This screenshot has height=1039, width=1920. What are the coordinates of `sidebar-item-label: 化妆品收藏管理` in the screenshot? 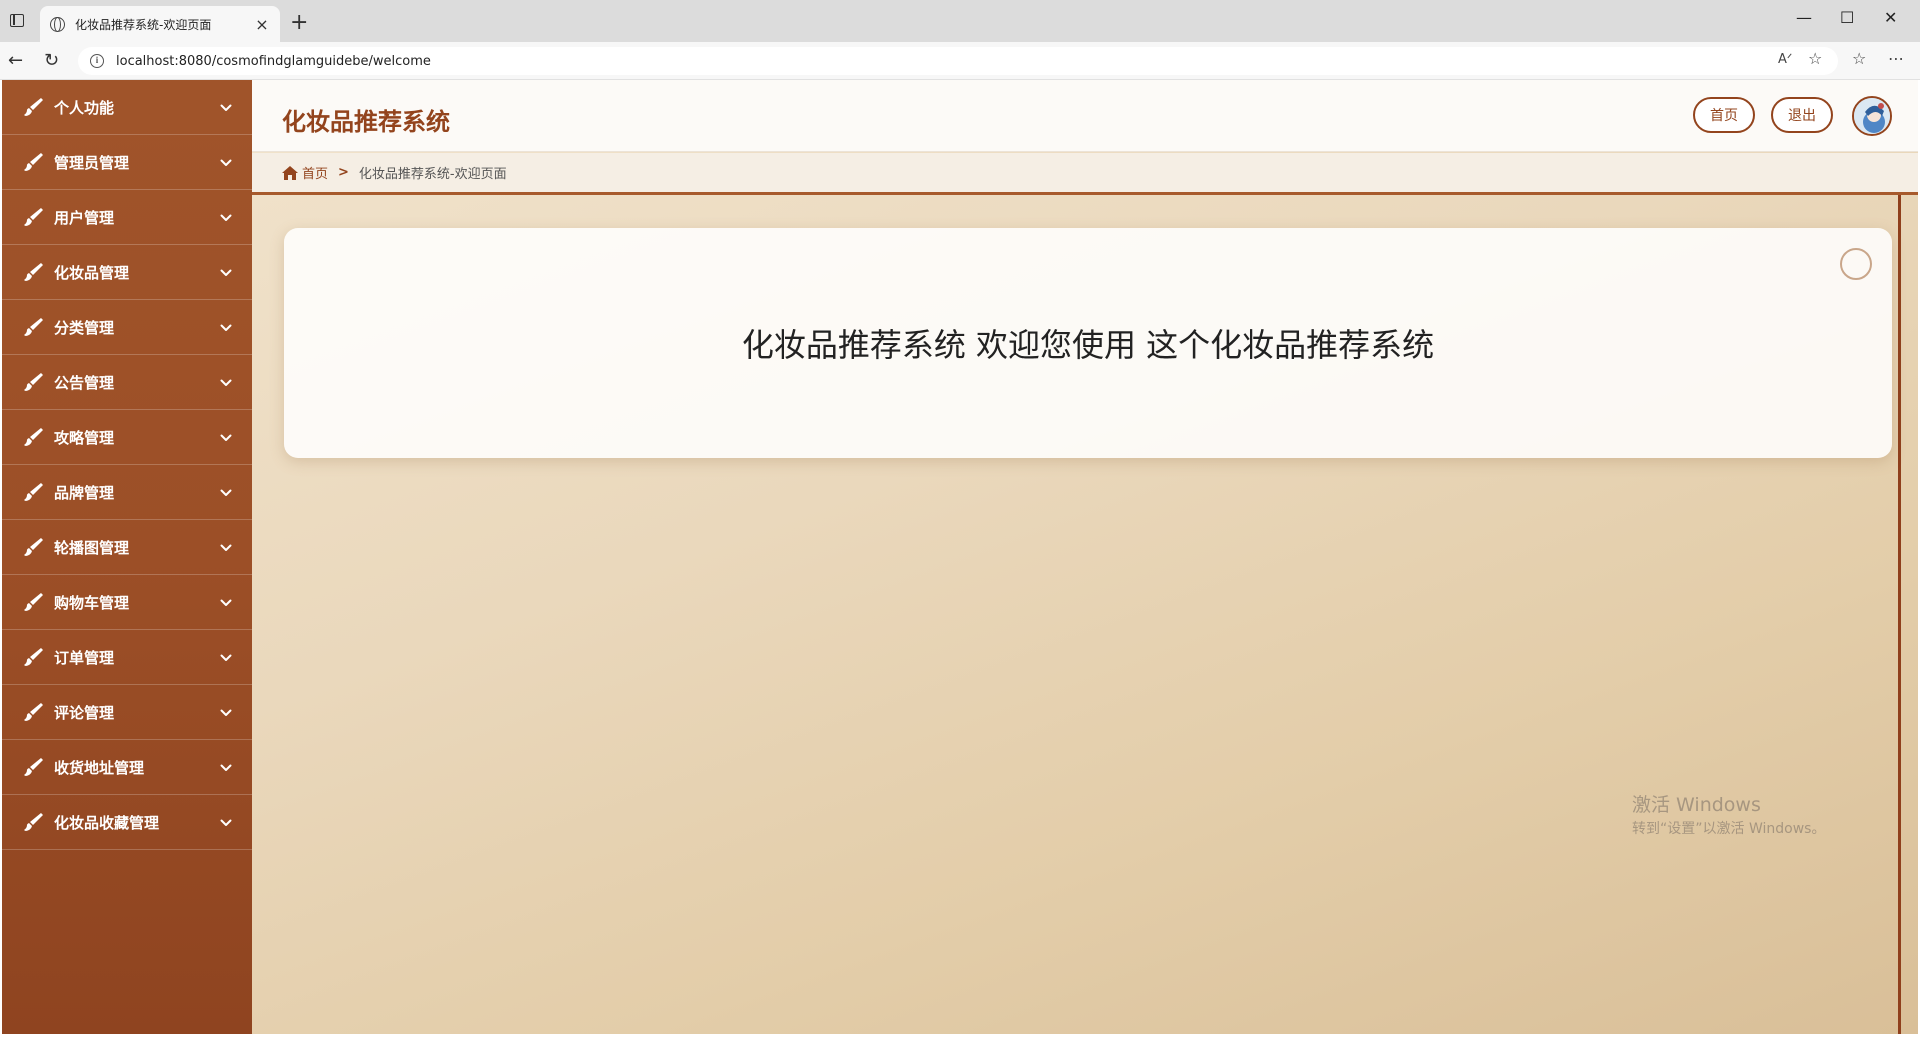 It's located at (107, 822).